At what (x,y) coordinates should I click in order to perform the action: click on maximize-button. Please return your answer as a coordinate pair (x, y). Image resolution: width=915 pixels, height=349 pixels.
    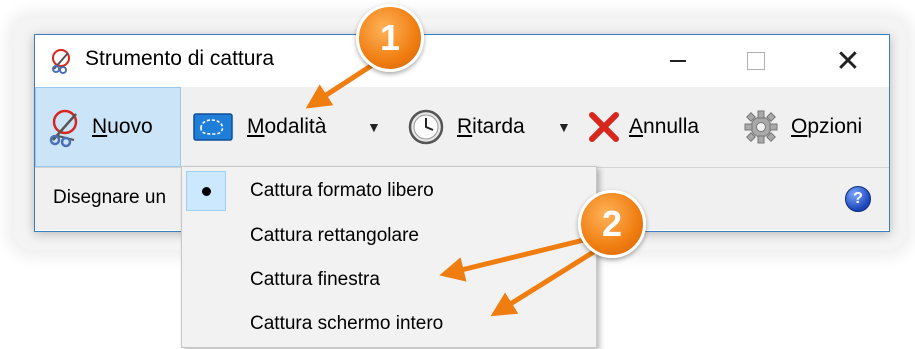
    Looking at the image, I should click on (756, 61).